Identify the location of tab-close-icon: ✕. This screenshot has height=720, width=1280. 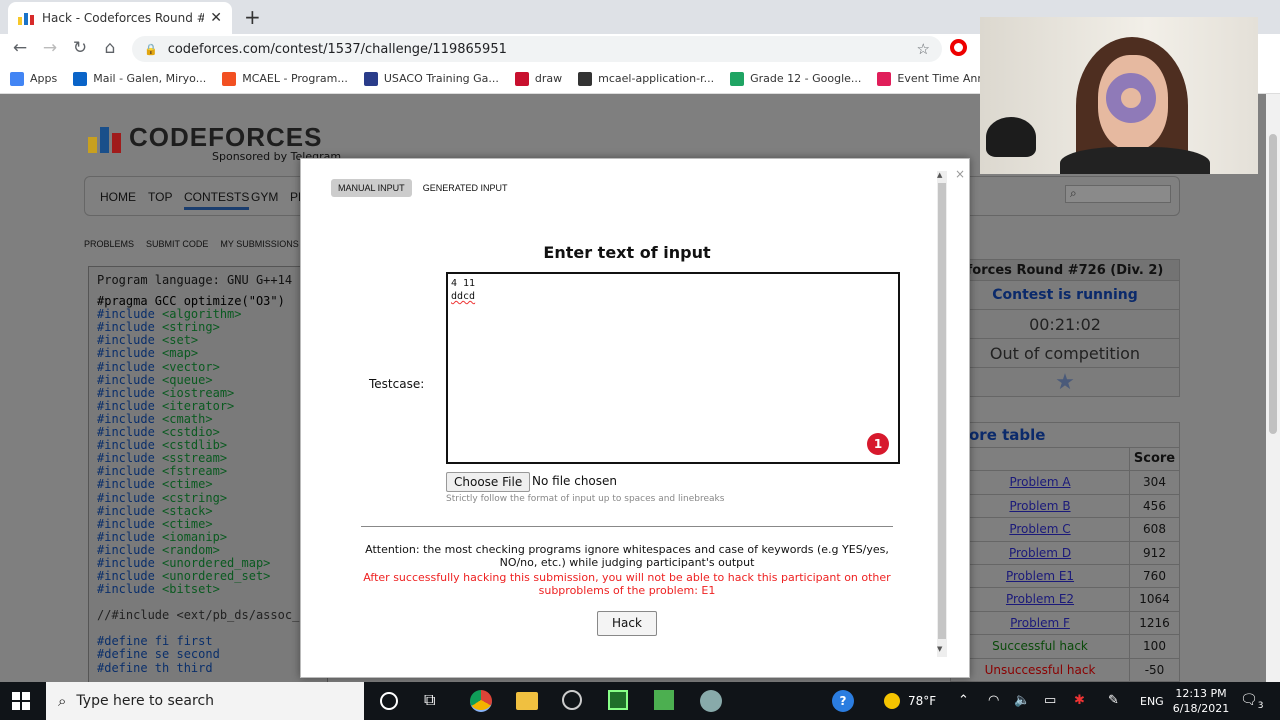
(216, 18).